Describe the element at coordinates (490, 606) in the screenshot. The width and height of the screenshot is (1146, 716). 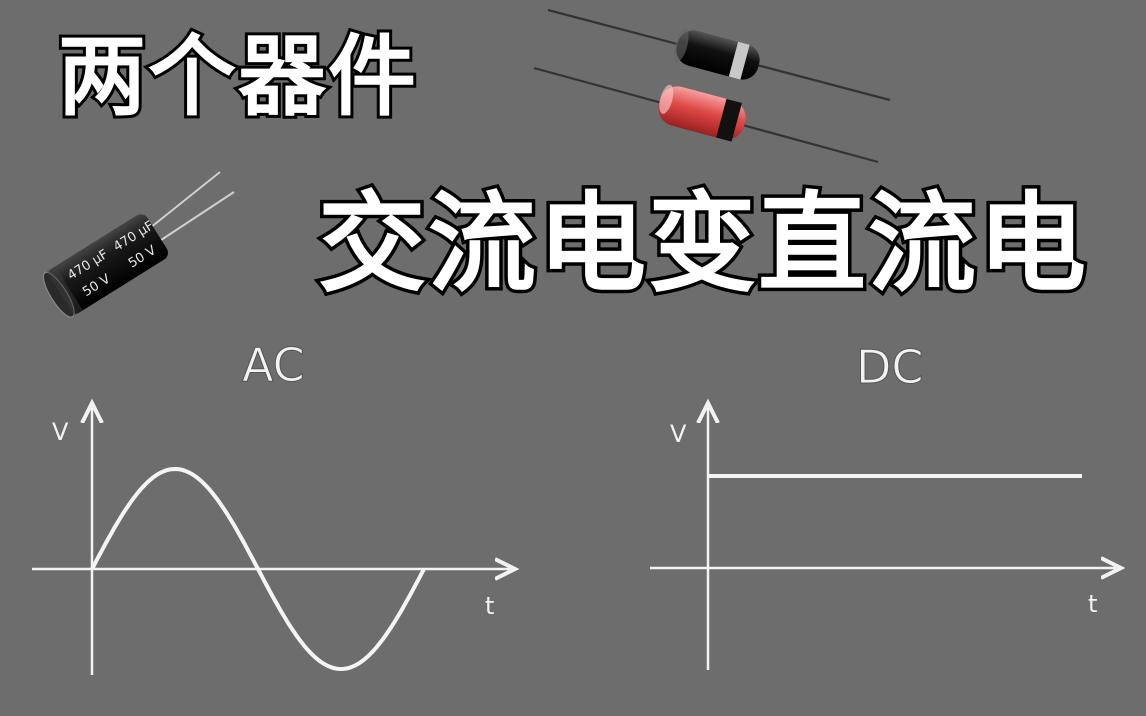
I see `ac-x-axis-label: t` at that location.